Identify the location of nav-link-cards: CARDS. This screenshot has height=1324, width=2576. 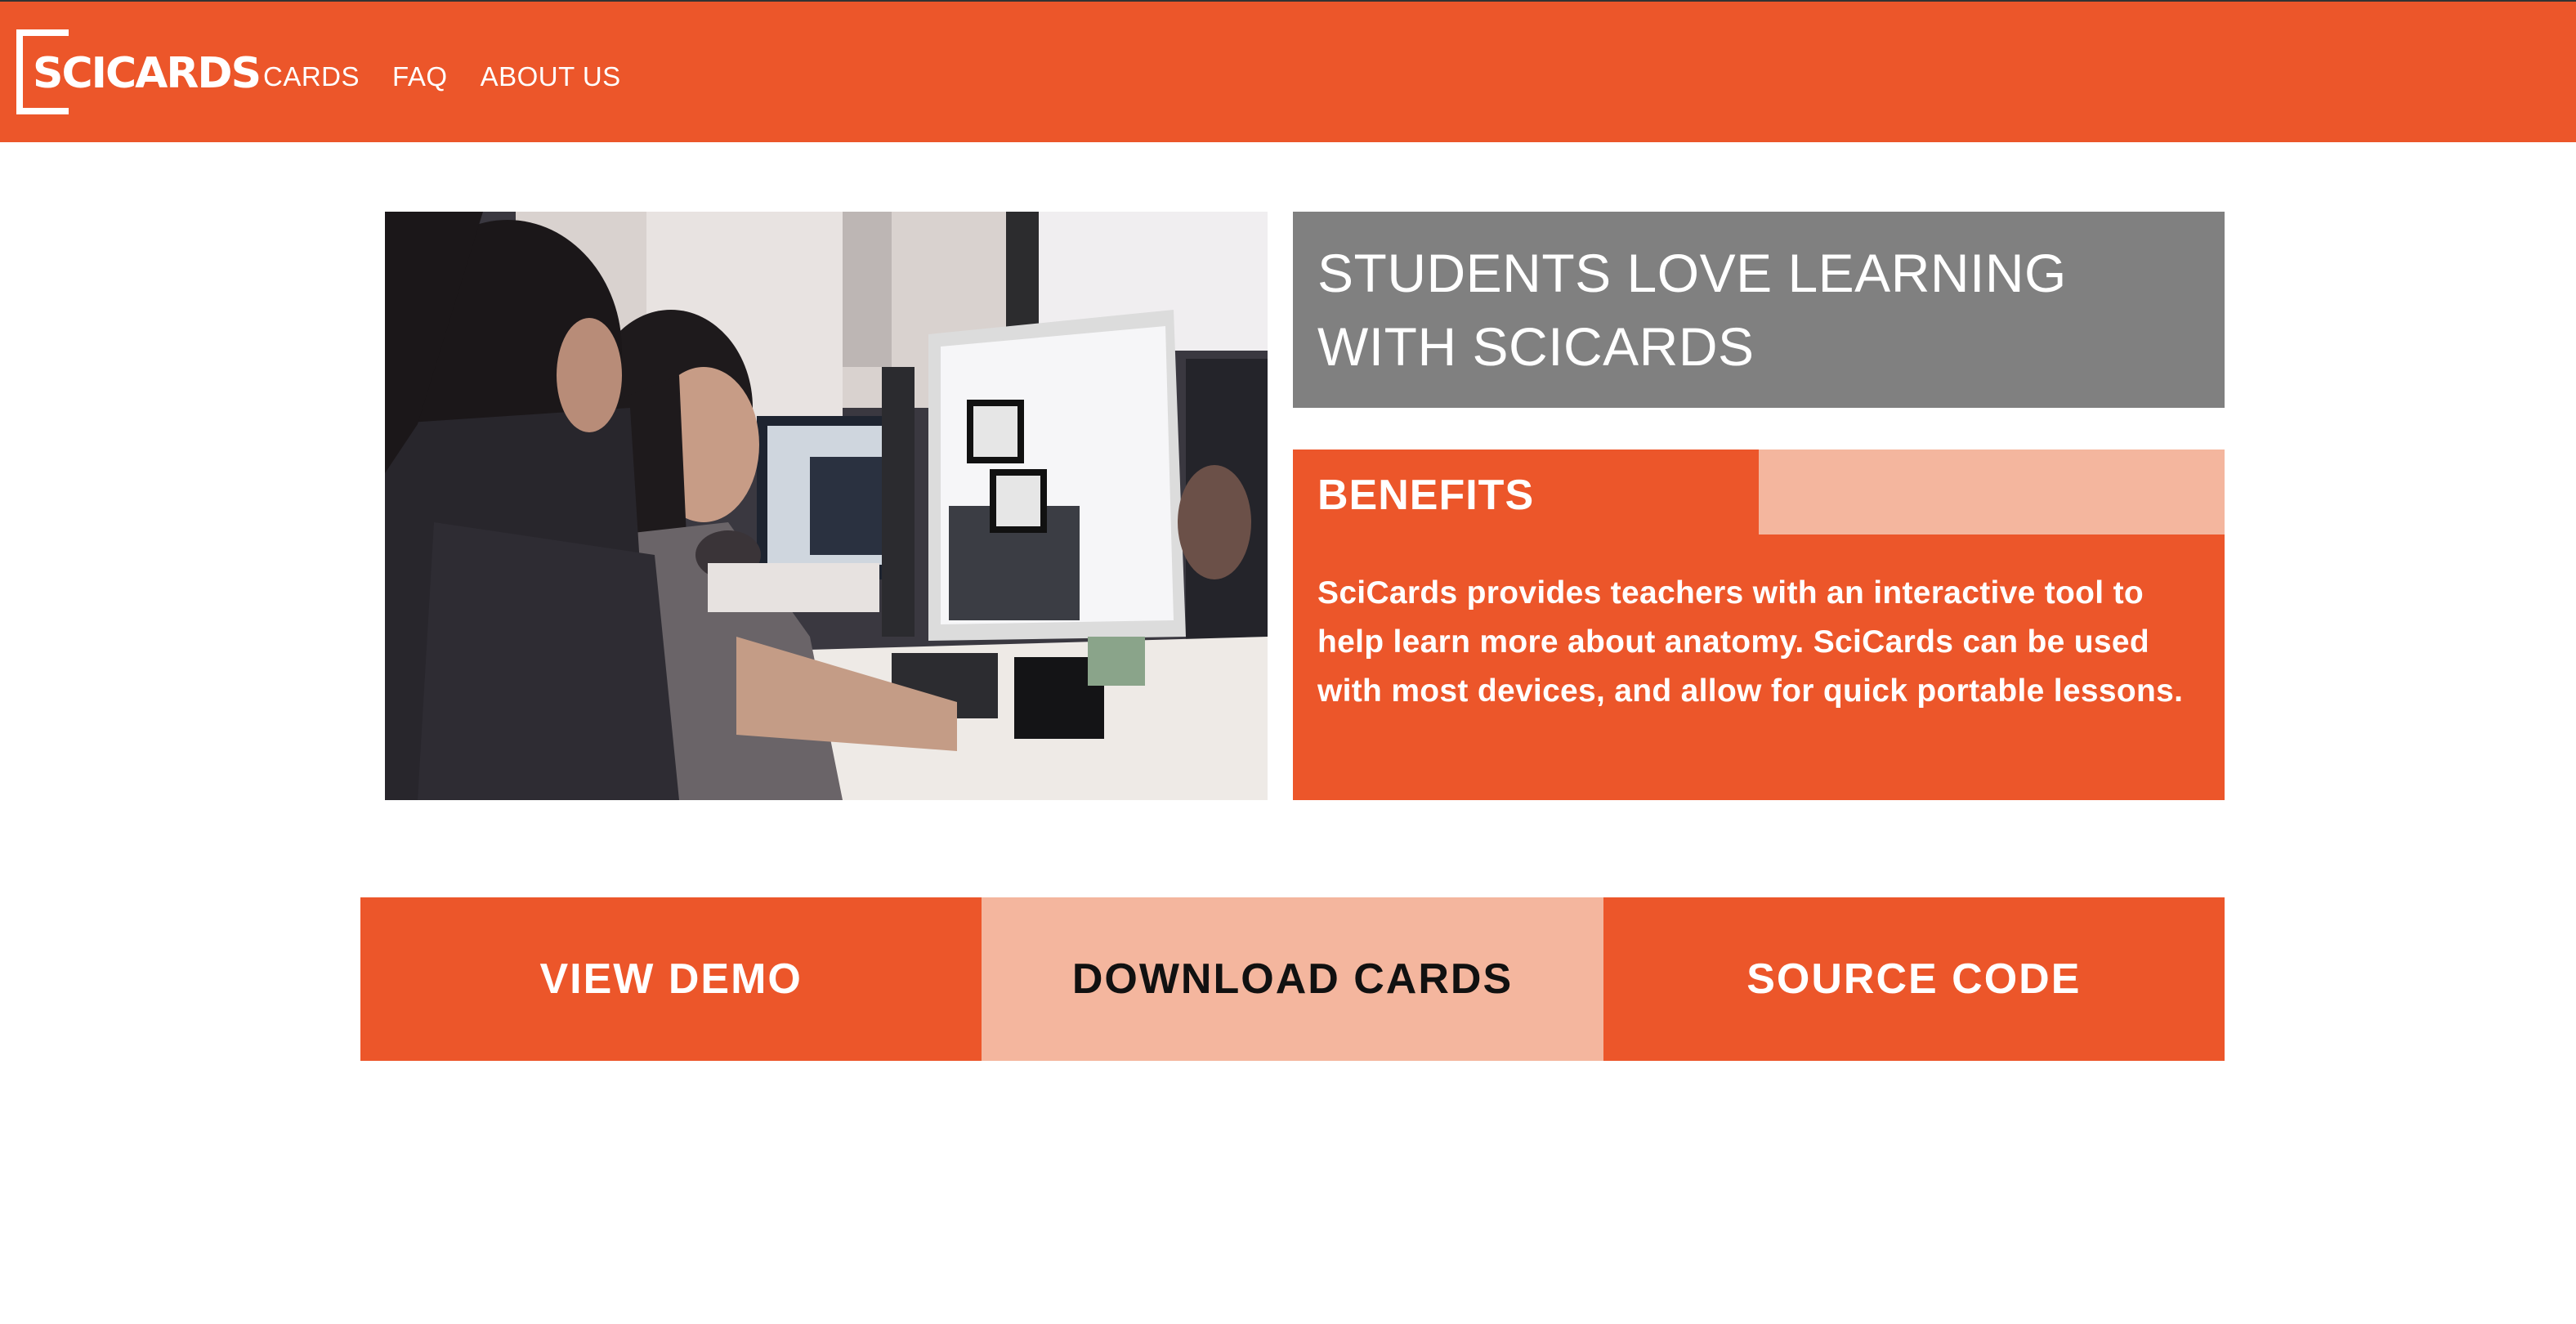
(311, 76).